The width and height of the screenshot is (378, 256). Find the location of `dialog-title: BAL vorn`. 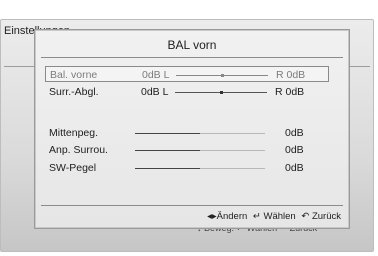

dialog-title: BAL vorn is located at coordinates (192, 45).